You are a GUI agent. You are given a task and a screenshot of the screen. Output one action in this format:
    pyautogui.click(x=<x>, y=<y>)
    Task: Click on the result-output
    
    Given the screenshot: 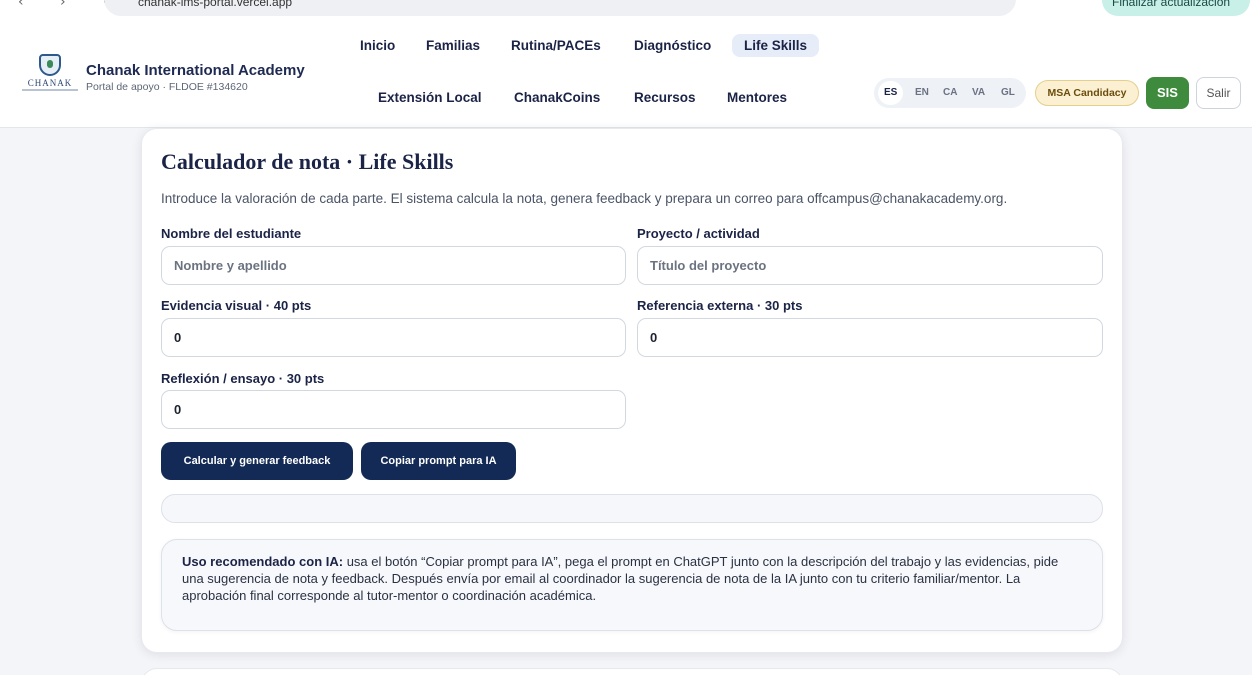 What is the action you would take?
    pyautogui.click(x=632, y=508)
    